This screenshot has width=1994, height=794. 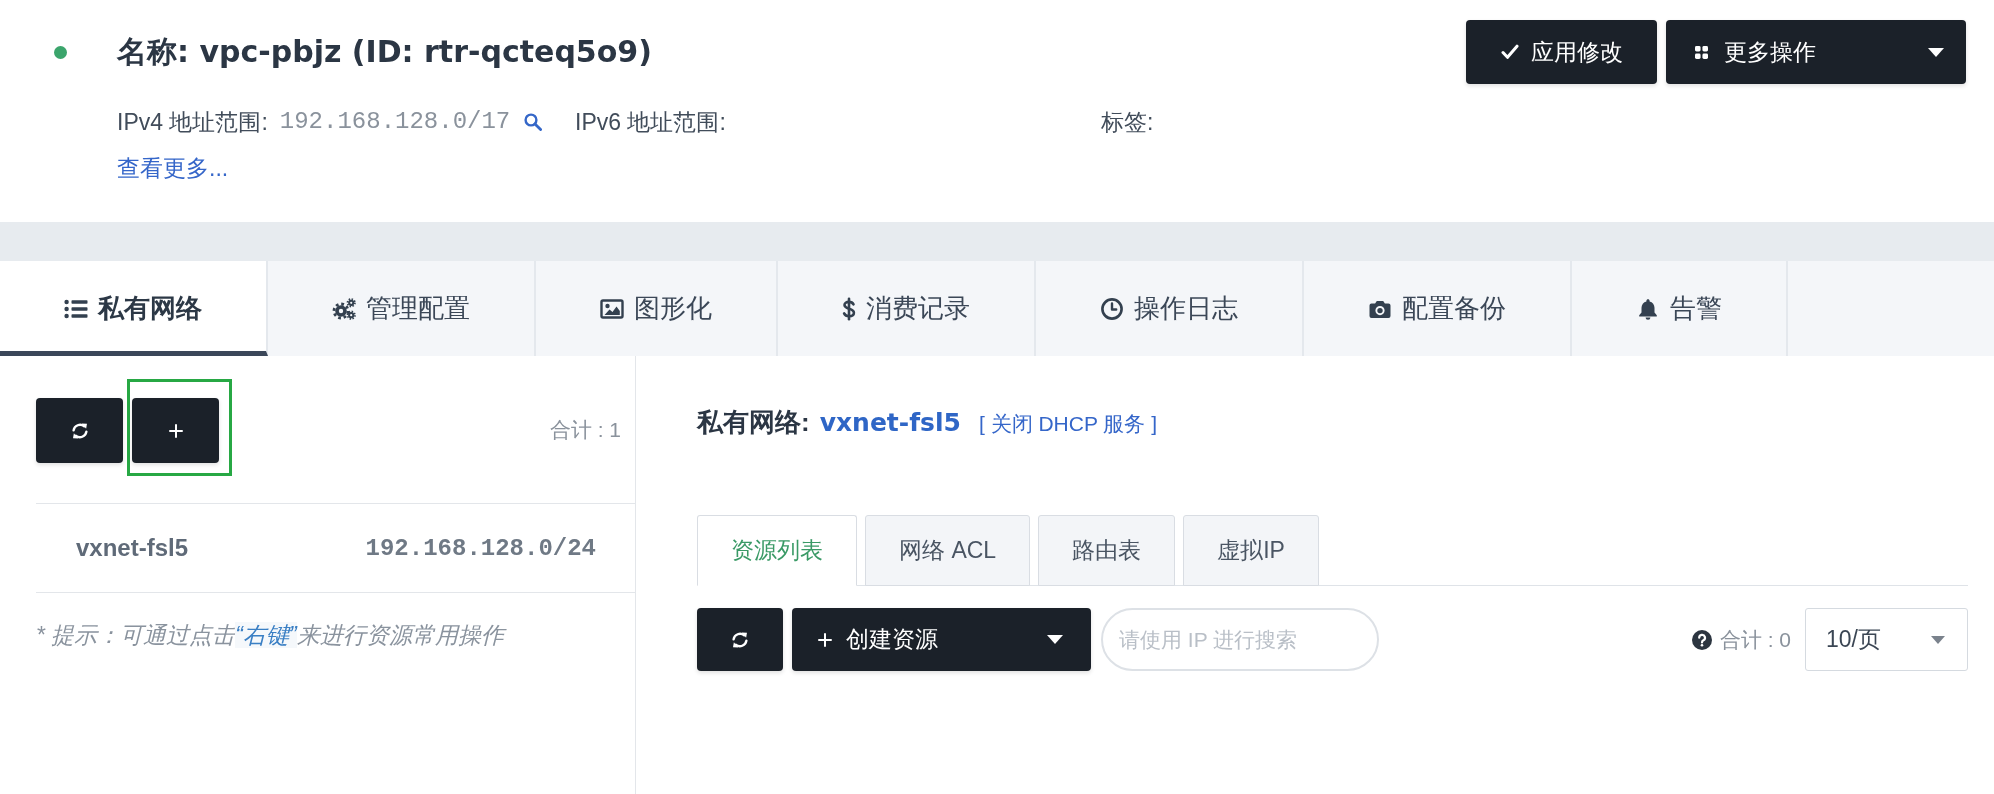 I want to click on network-row: vxnet-fsl5 192.168.128.0/24, so click(x=335, y=548).